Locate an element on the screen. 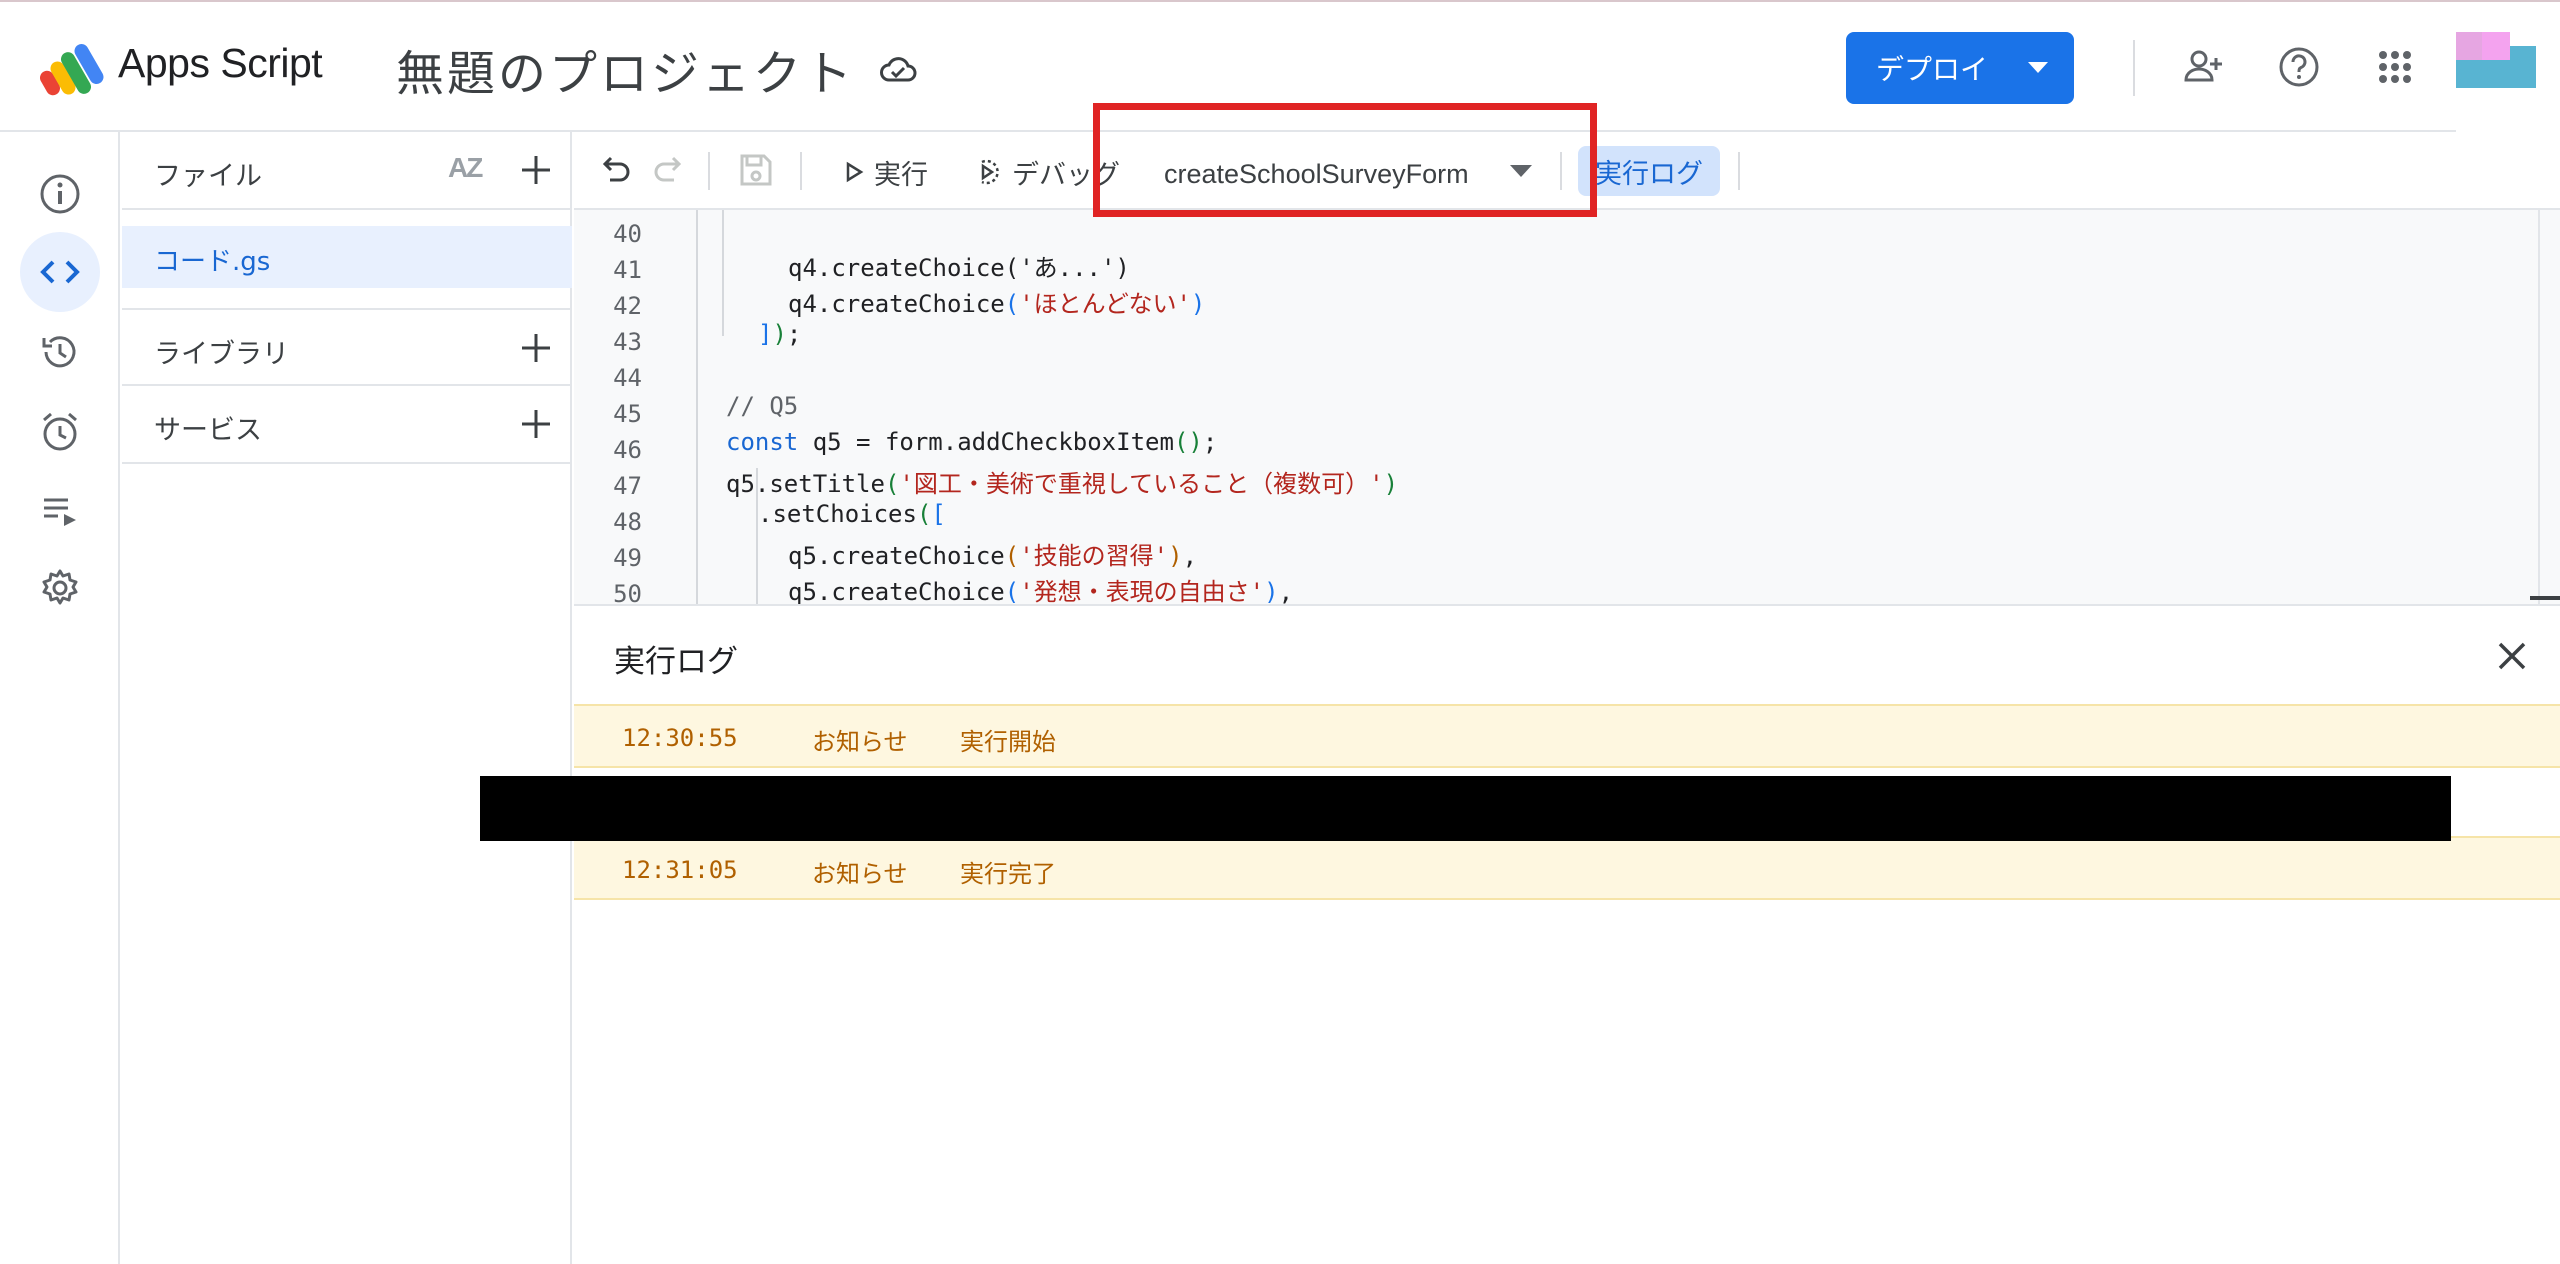 Image resolution: width=2560 pixels, height=1264 pixels. annotation-highlight-box is located at coordinates (1345, 160).